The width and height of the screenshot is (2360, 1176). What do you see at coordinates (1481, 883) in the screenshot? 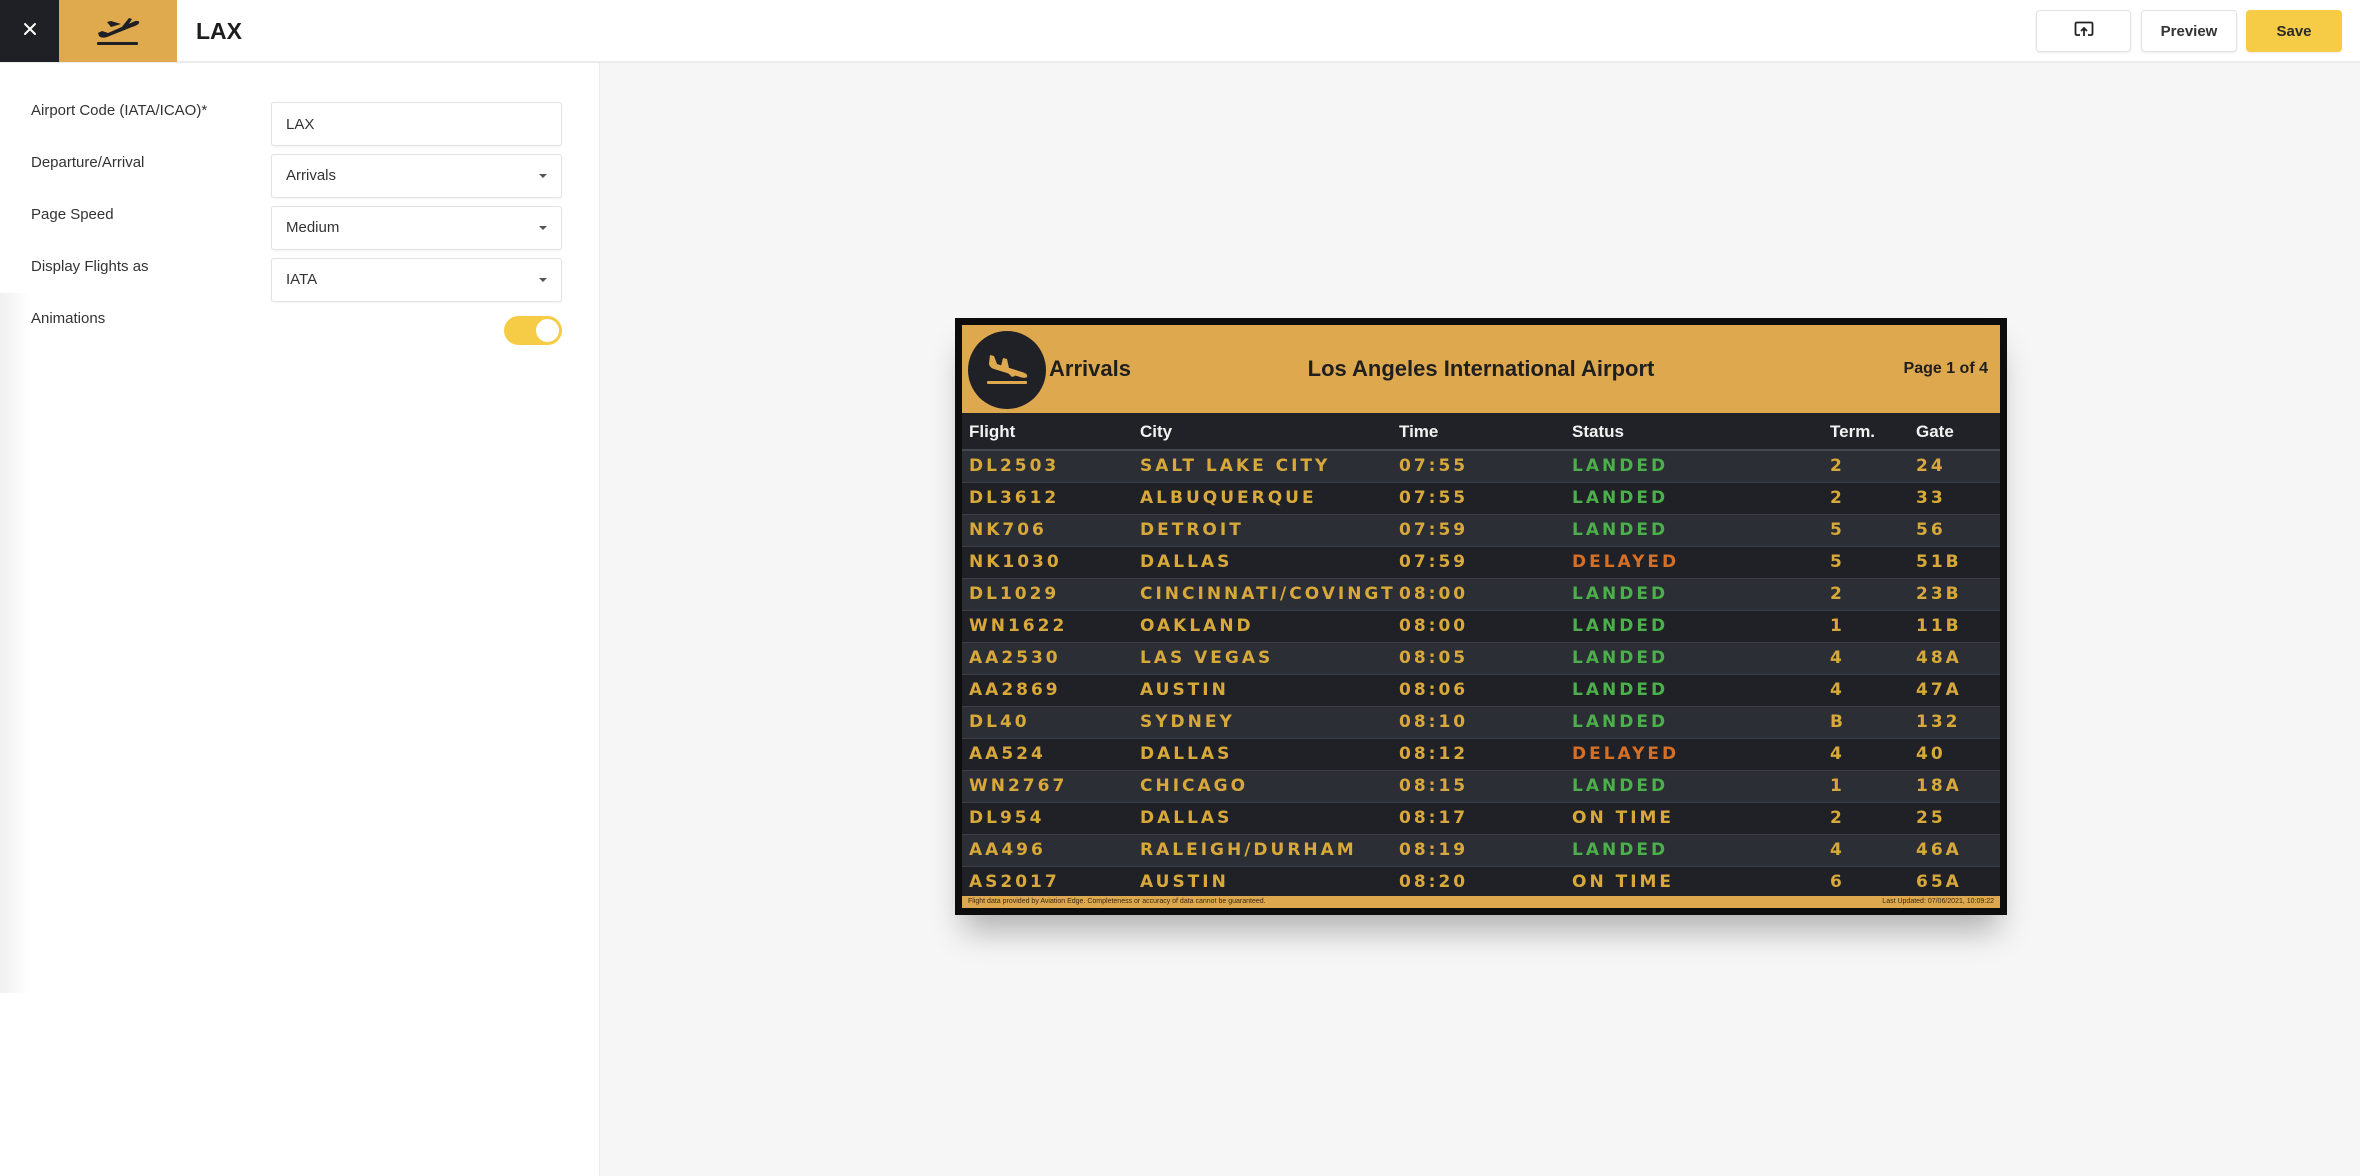
I see `flight-row: AS2017 AUSTIN 08:20 ON TIME 6 65A` at bounding box center [1481, 883].